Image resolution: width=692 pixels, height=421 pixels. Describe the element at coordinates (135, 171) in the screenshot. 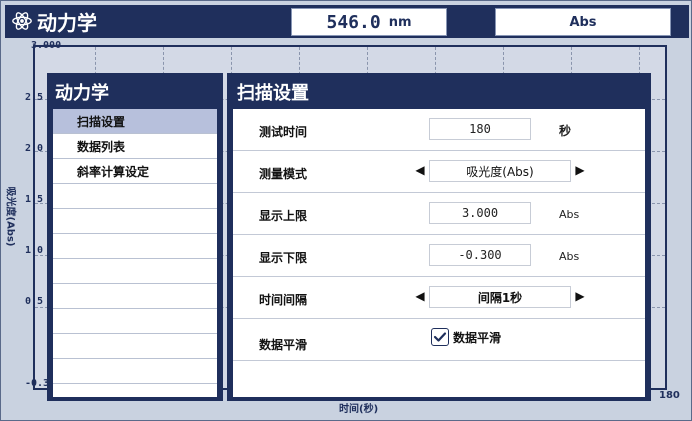

I see `menu-item-slope-settings: 斜率计算设定` at that location.